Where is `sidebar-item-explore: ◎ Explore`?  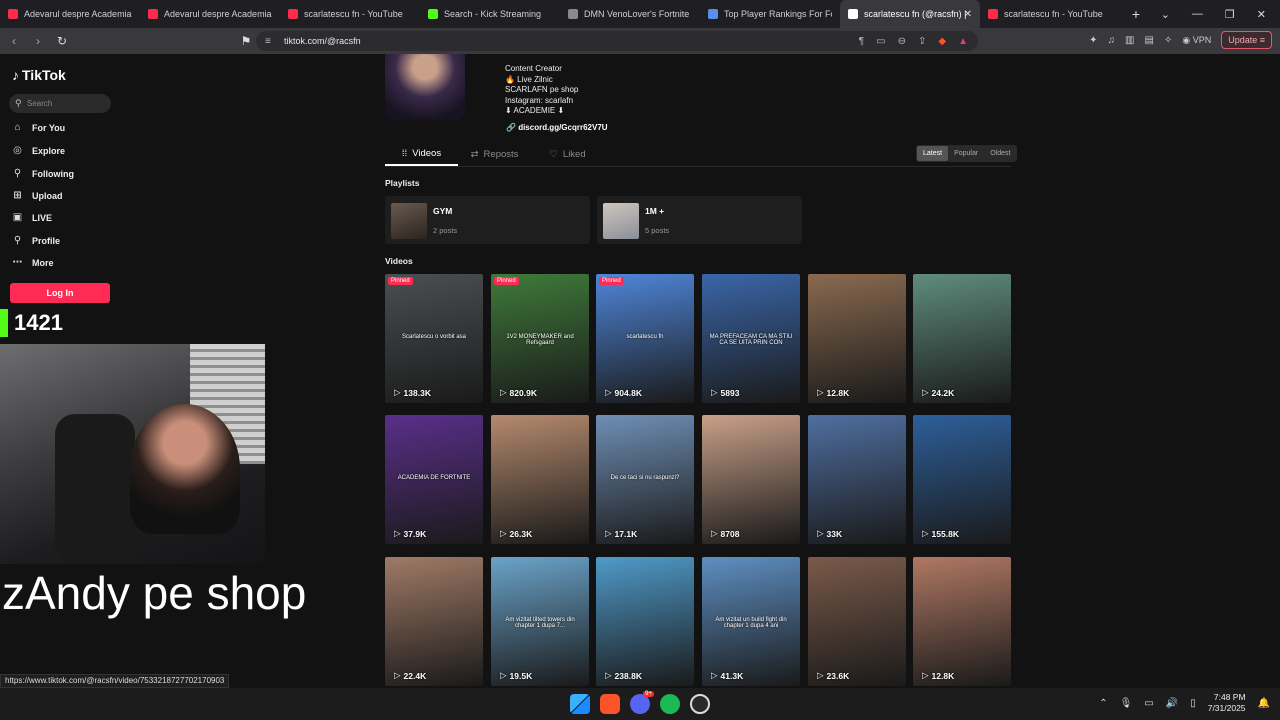
sidebar-item-explore: ◎ Explore is located at coordinates (38, 150).